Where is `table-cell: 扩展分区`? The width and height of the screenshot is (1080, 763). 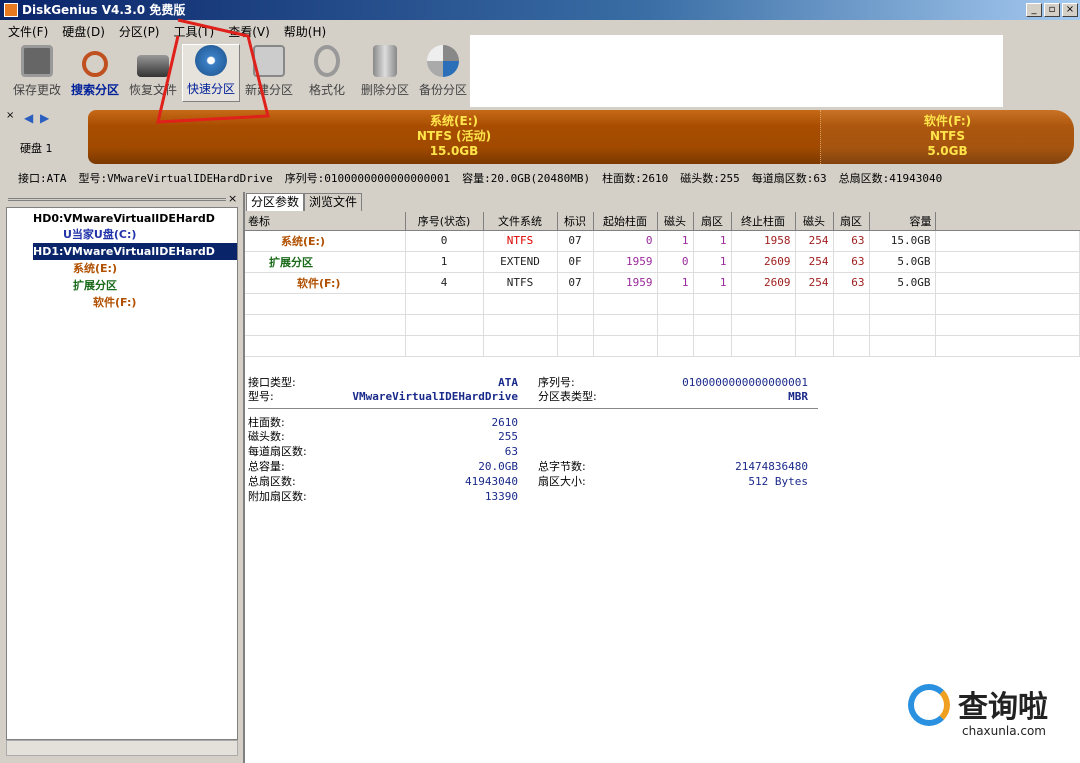
table-cell: 扩展分区 is located at coordinates (325, 262).